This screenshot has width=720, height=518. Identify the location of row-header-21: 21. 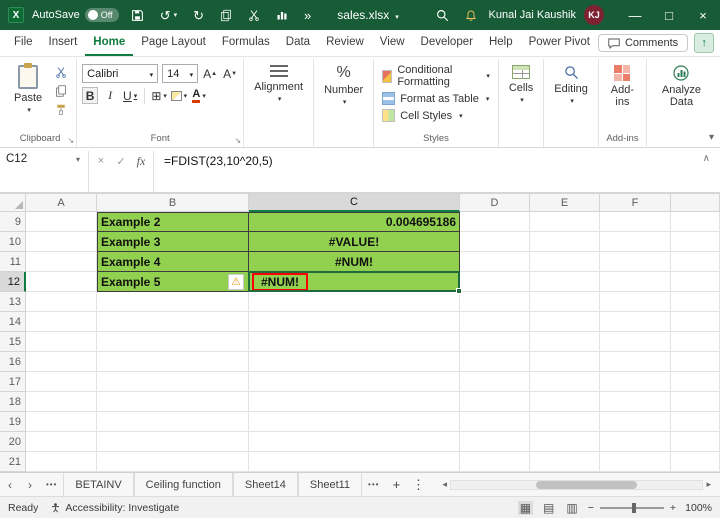
(13, 462).